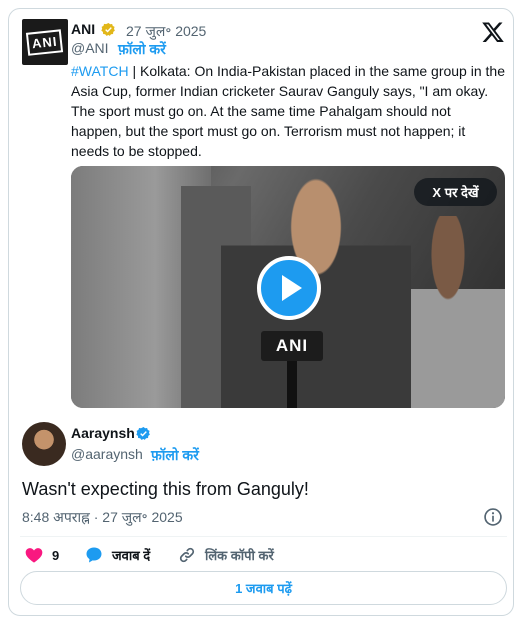 This screenshot has width=521, height=622. Describe the element at coordinates (56, 555) in the screenshot. I see `like-count: 9` at that location.